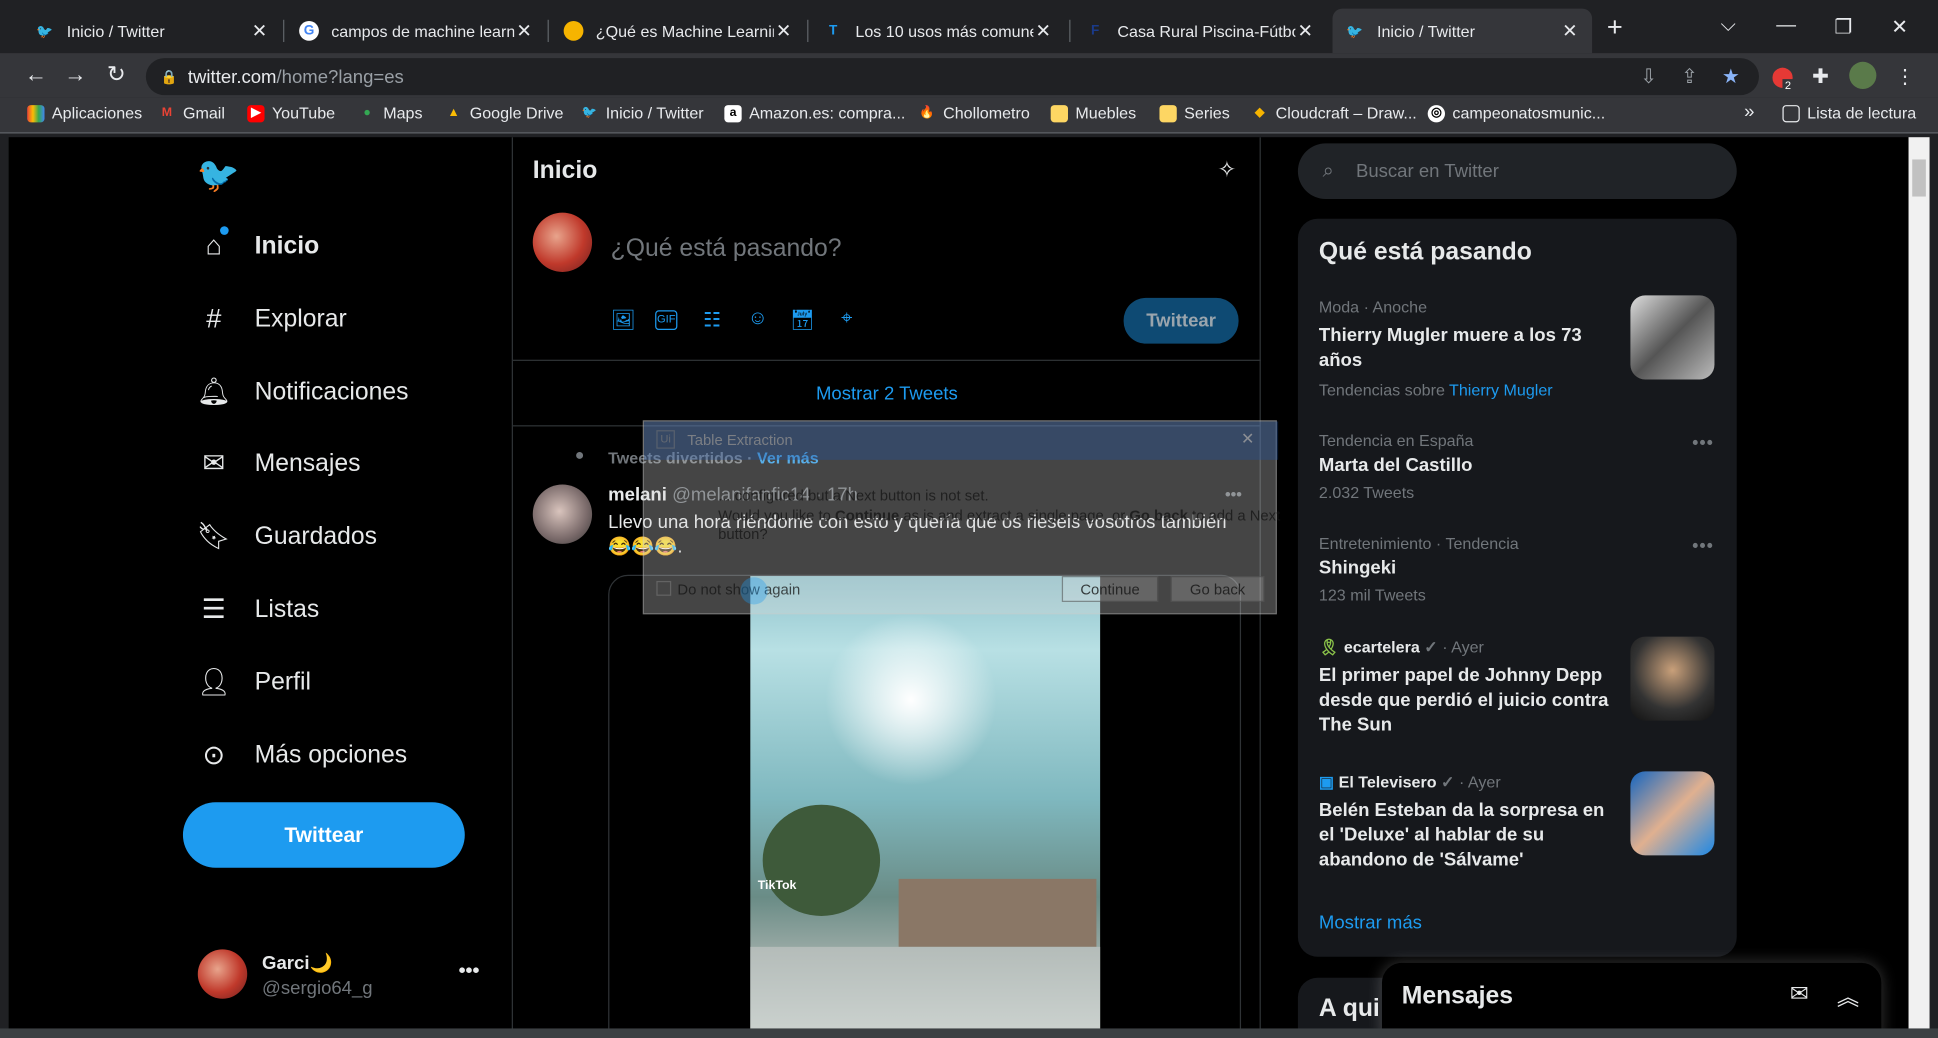 Image resolution: width=1938 pixels, height=1038 pixels. I want to click on window-close-button: ✕, so click(1899, 27).